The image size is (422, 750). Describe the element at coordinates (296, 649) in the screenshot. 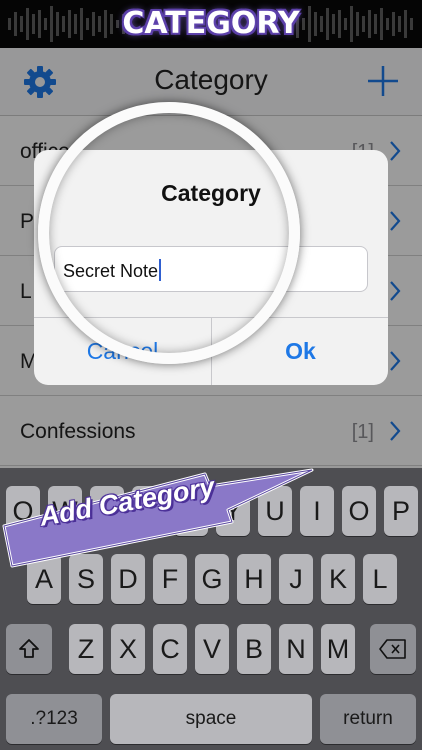

I see `key-n: N` at that location.